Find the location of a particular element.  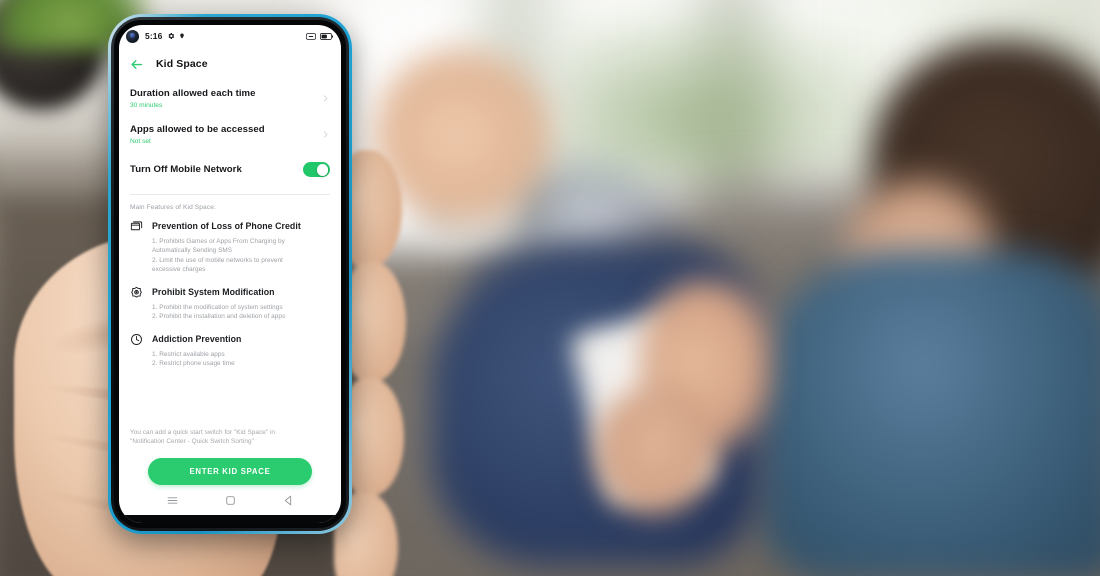

gear-icon is located at coordinates (171, 36).